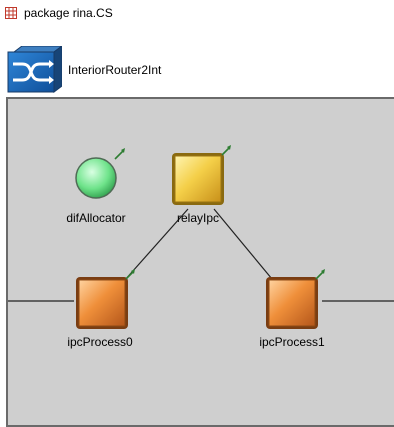  Describe the element at coordinates (96, 218) in the screenshot. I see `difAllocator-label: difAllocator` at that location.